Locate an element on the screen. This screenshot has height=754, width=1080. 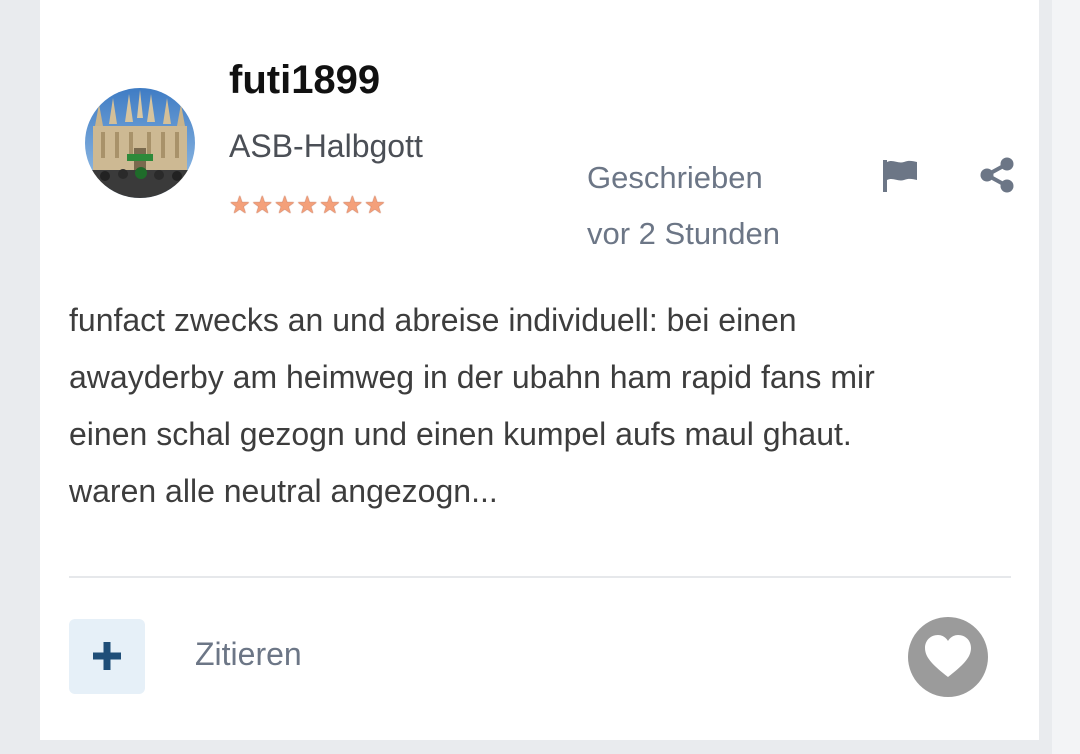
plus-icon is located at coordinates (107, 656).